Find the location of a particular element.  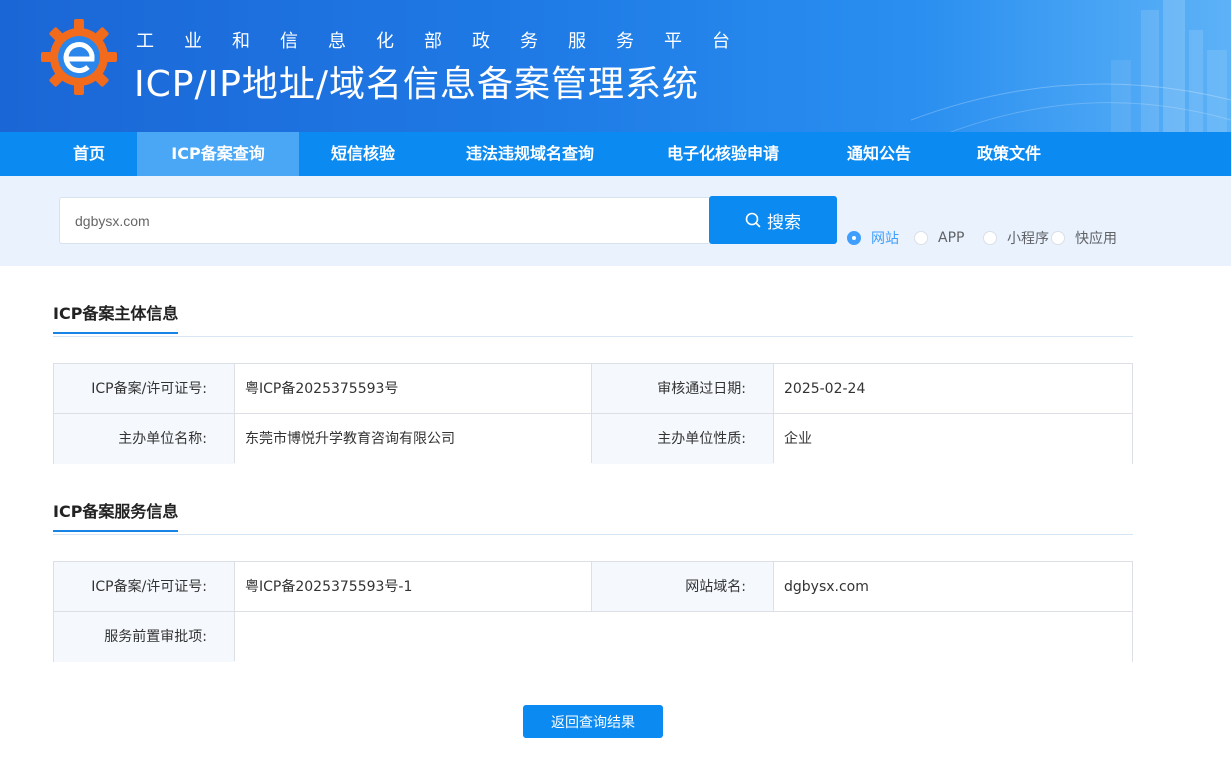

nav-item-illegal-domain: 违法违规域名查询 is located at coordinates (530, 154).